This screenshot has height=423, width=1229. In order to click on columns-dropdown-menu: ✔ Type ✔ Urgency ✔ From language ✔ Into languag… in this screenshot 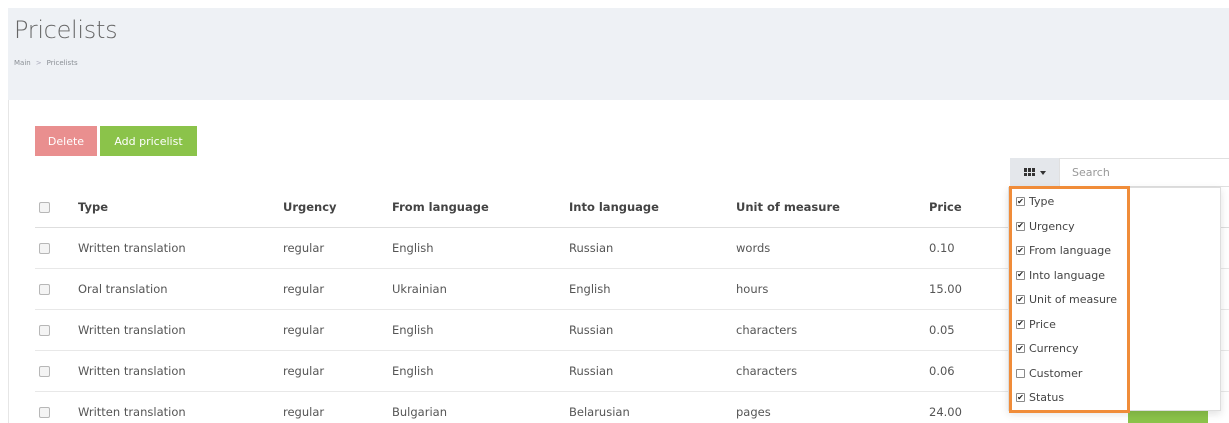, I will do `click(1114, 299)`.